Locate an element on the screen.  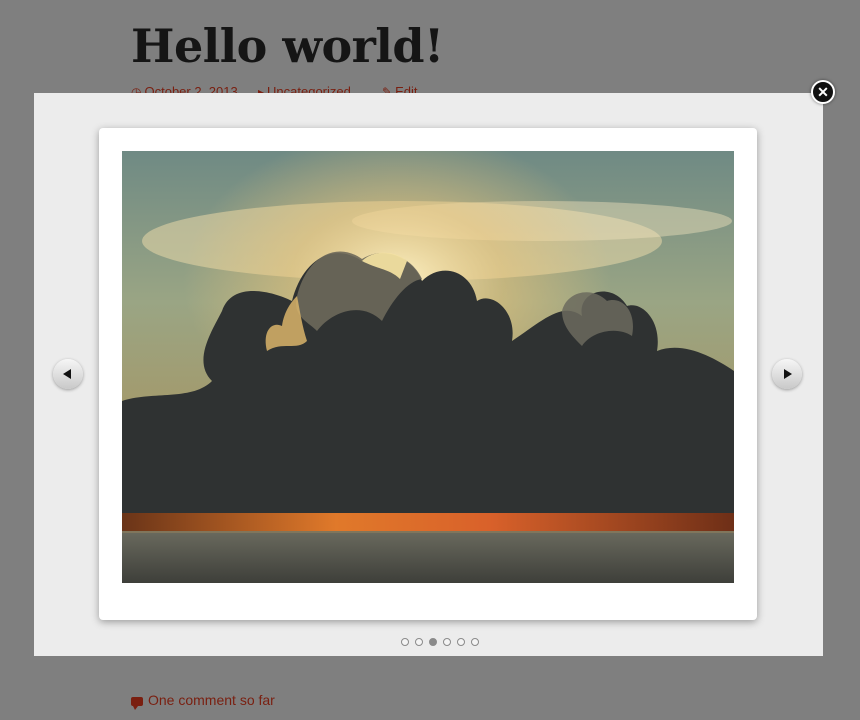
chevron-right-icon is located at coordinates (788, 374).